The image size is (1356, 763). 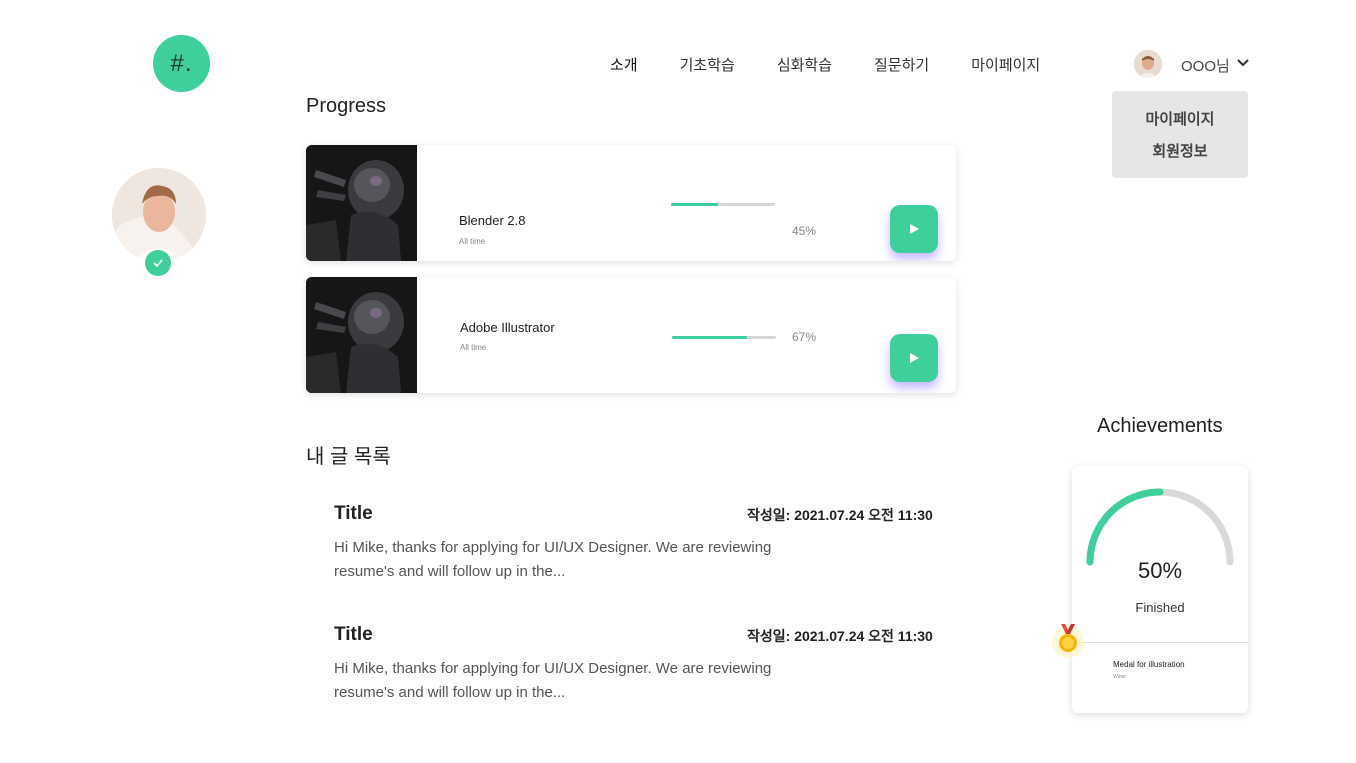 I want to click on medal-name: Medal for illustration, so click(x=1149, y=664).